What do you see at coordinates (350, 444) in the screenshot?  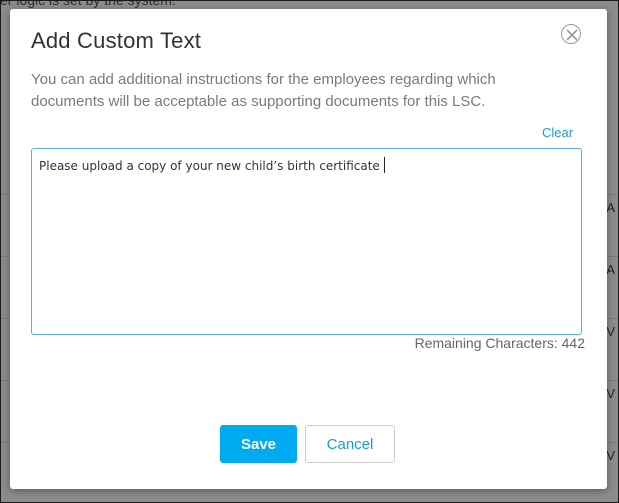 I see `cancel-button: Cancel` at bounding box center [350, 444].